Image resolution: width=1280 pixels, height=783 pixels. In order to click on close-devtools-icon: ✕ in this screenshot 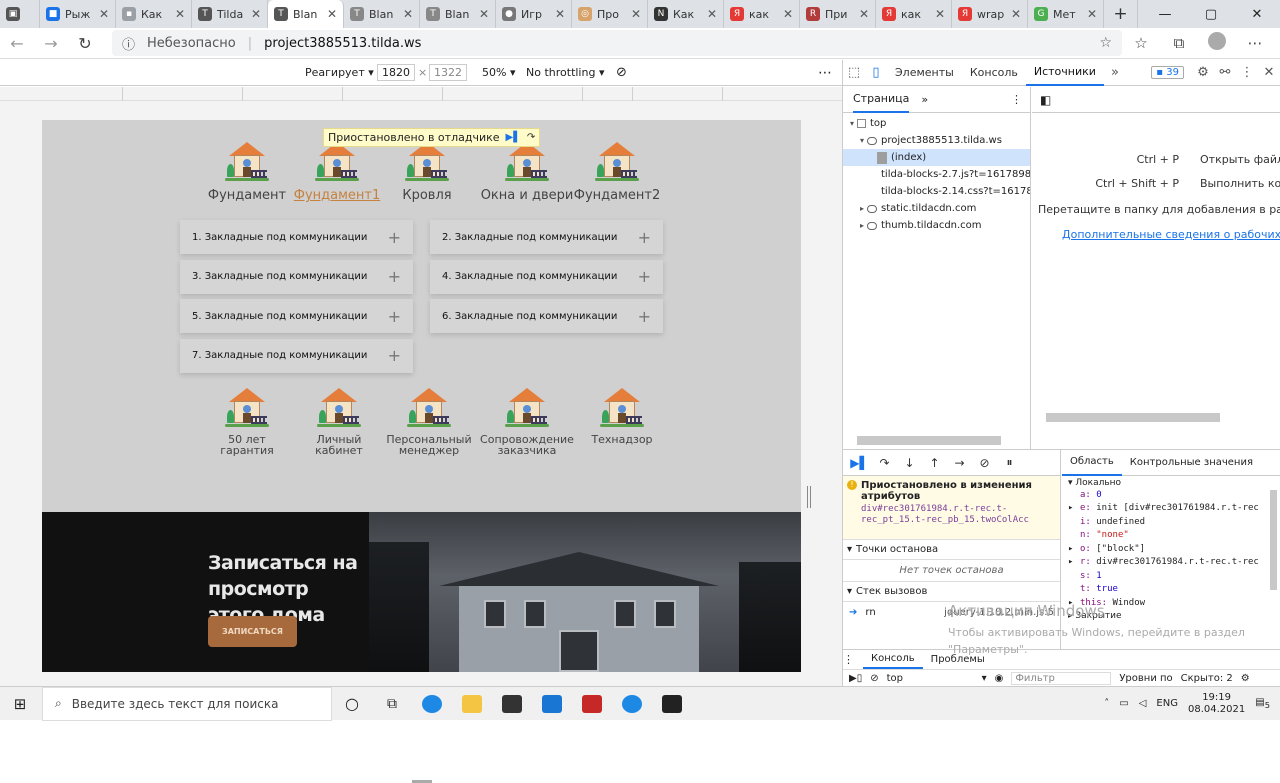, I will do `click(1269, 72)`.